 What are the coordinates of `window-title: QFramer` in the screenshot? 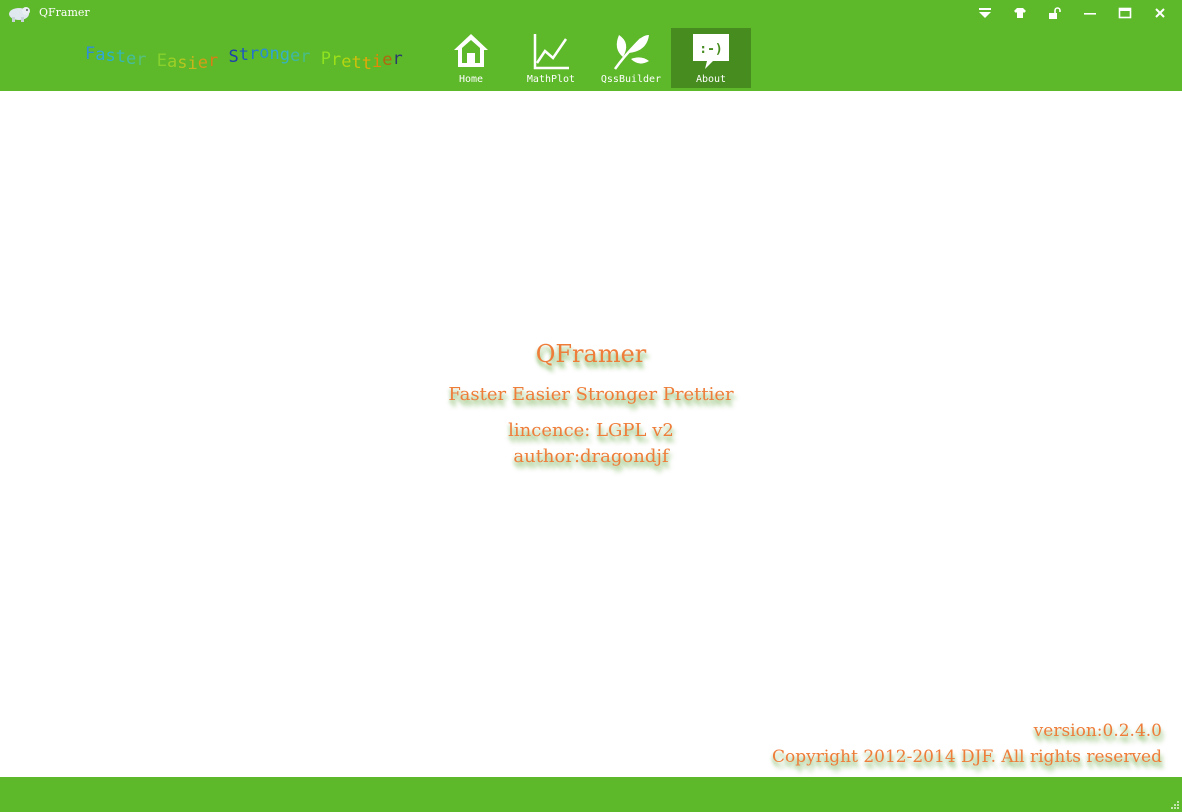 It's located at (64, 12).